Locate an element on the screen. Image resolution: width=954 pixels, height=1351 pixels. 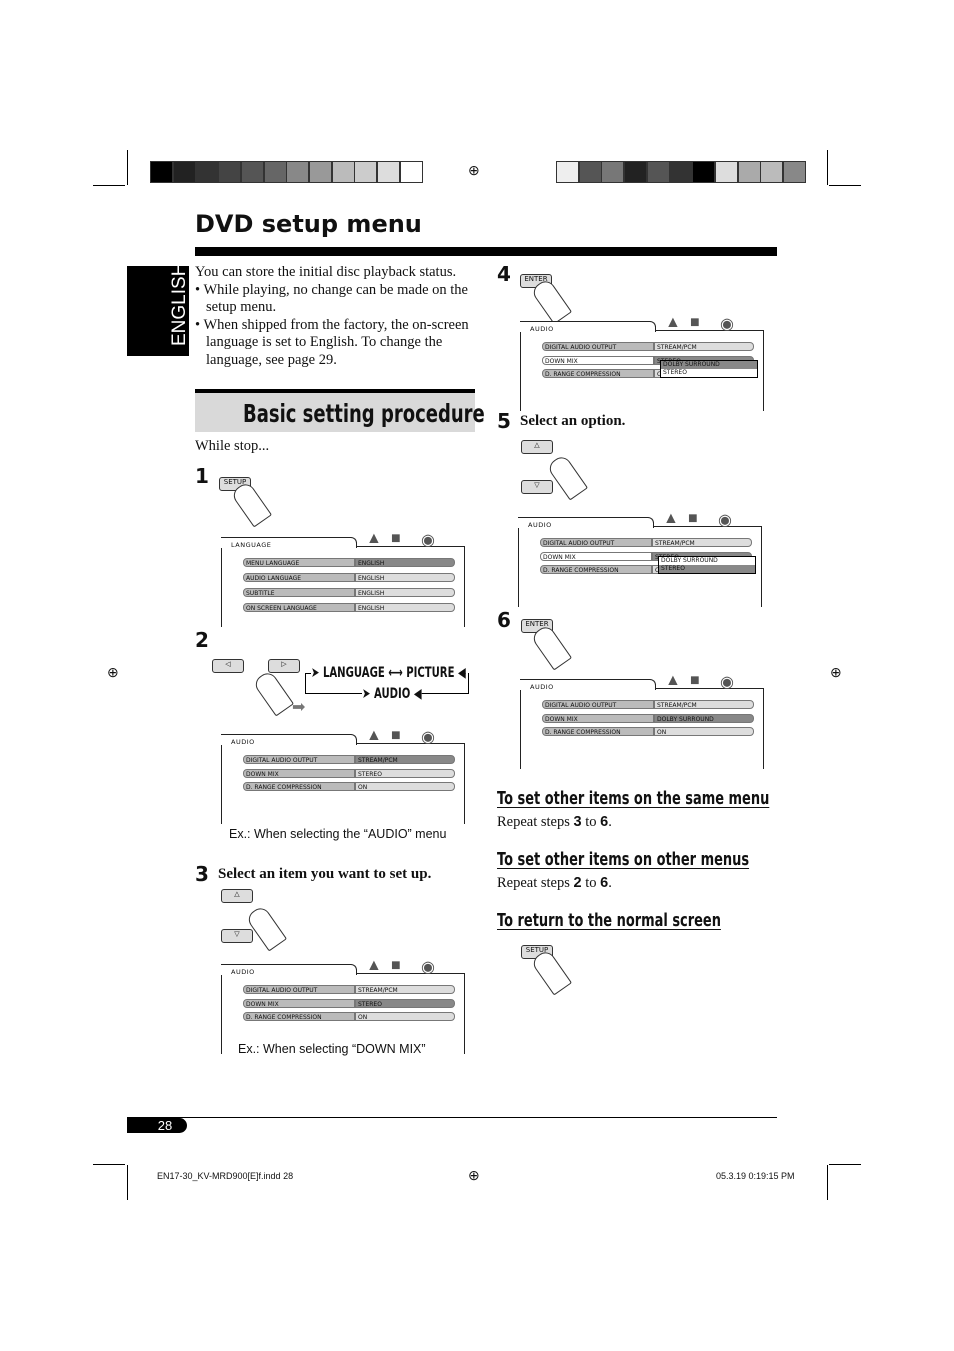
menu-row: DOWN MIX DOLBY SURROUND is located at coordinates (648, 718).